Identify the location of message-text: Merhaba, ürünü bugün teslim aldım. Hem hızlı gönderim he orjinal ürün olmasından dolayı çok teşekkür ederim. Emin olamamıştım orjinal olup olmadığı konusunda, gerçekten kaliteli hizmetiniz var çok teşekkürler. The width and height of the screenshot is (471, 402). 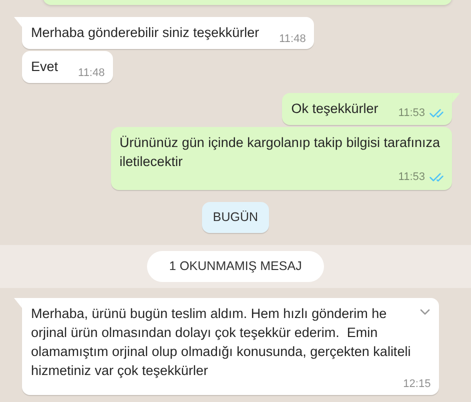
(221, 342).